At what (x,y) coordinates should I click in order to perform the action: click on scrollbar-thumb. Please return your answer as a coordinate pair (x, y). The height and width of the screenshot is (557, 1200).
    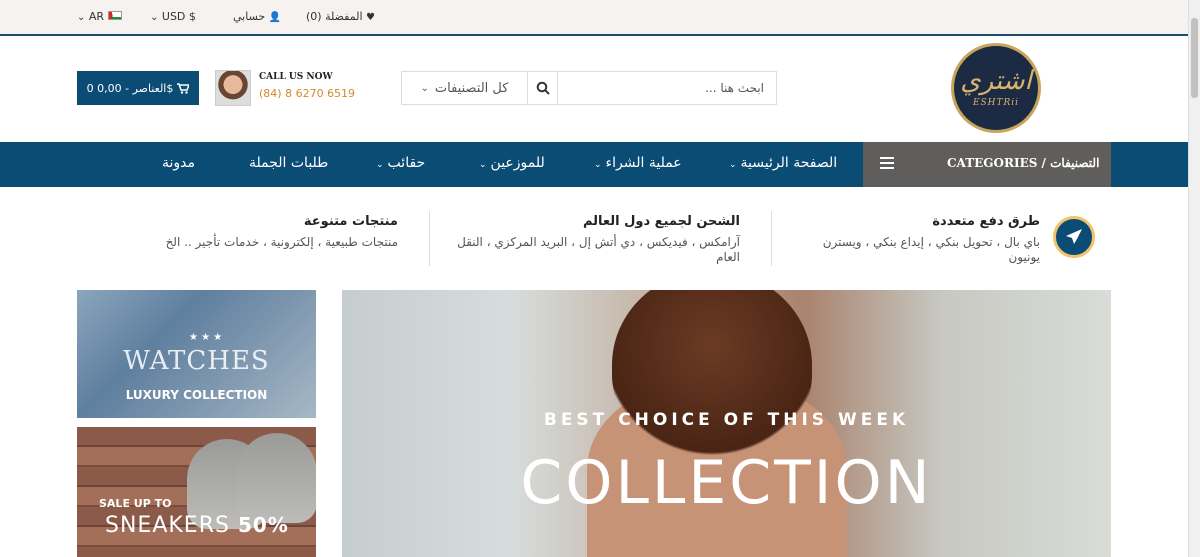
    Looking at the image, I should click on (1194, 58).